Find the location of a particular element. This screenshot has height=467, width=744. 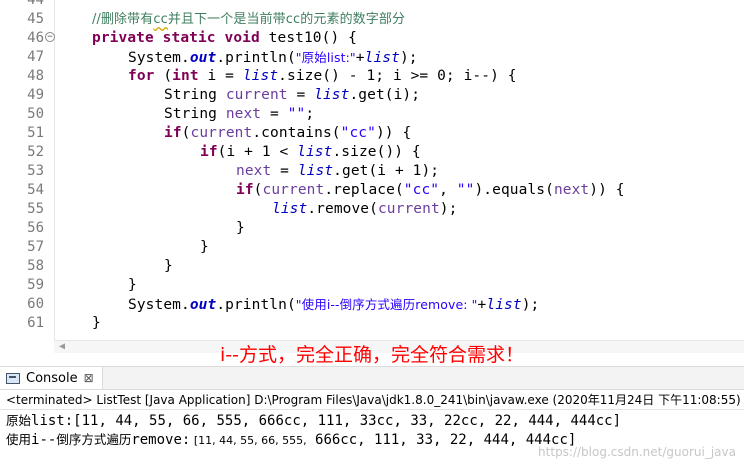

line-number: 48 is located at coordinates (35, 76).